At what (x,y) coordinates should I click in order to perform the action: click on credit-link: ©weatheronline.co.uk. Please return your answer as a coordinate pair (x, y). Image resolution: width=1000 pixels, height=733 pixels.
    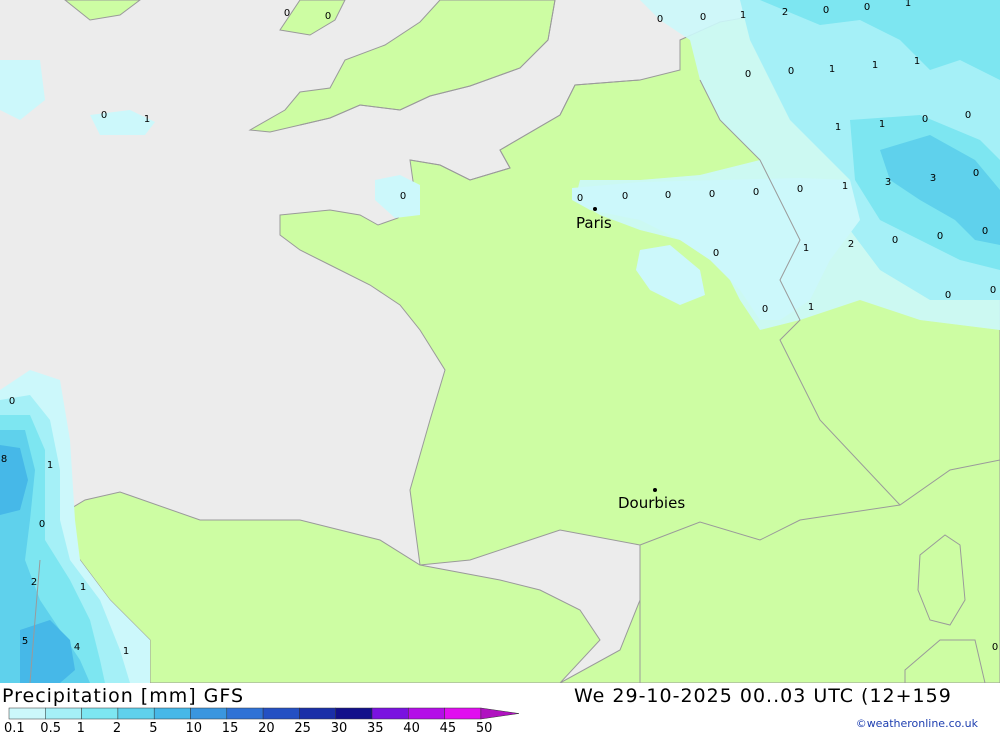
    Looking at the image, I should click on (917, 723).